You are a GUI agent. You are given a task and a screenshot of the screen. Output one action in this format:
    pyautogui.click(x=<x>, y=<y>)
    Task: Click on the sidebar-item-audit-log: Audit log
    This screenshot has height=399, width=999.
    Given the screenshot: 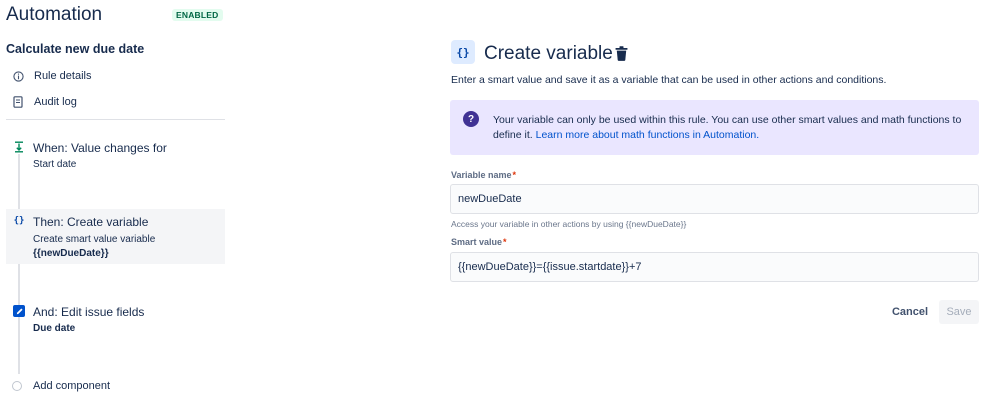 What is the action you would take?
    pyautogui.click(x=44, y=102)
    